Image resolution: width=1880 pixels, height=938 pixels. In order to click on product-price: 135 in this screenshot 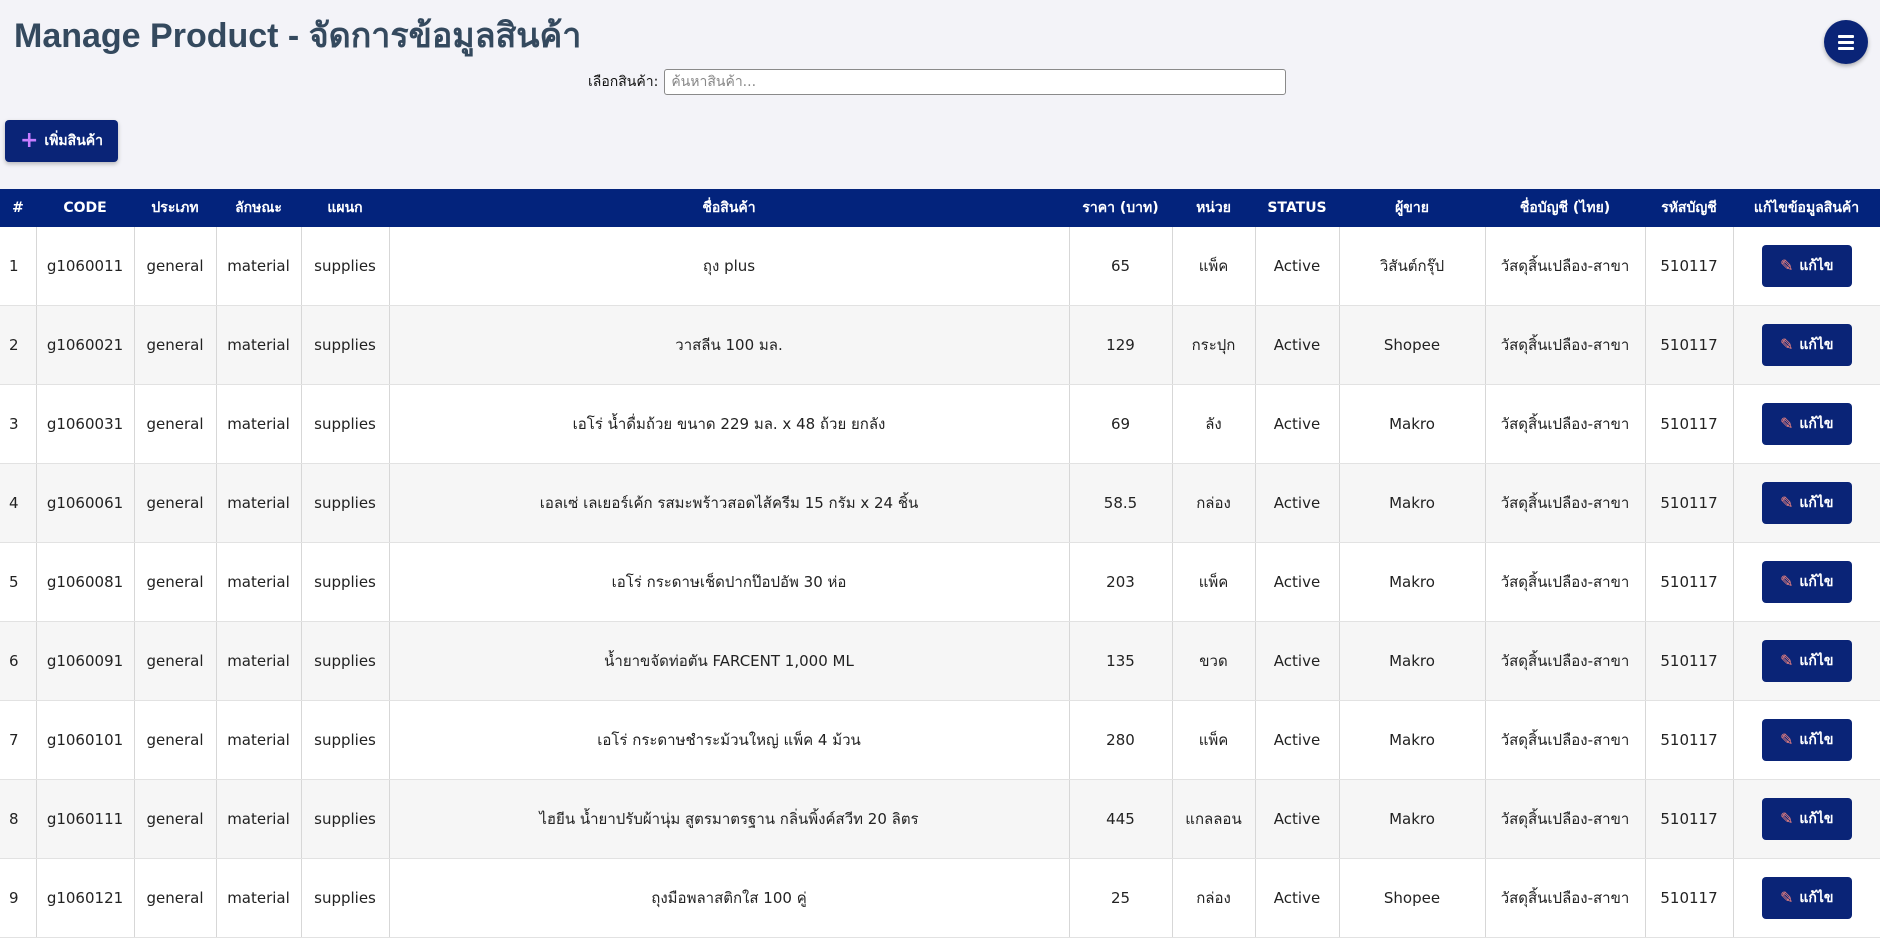, I will do `click(1121, 661)`.